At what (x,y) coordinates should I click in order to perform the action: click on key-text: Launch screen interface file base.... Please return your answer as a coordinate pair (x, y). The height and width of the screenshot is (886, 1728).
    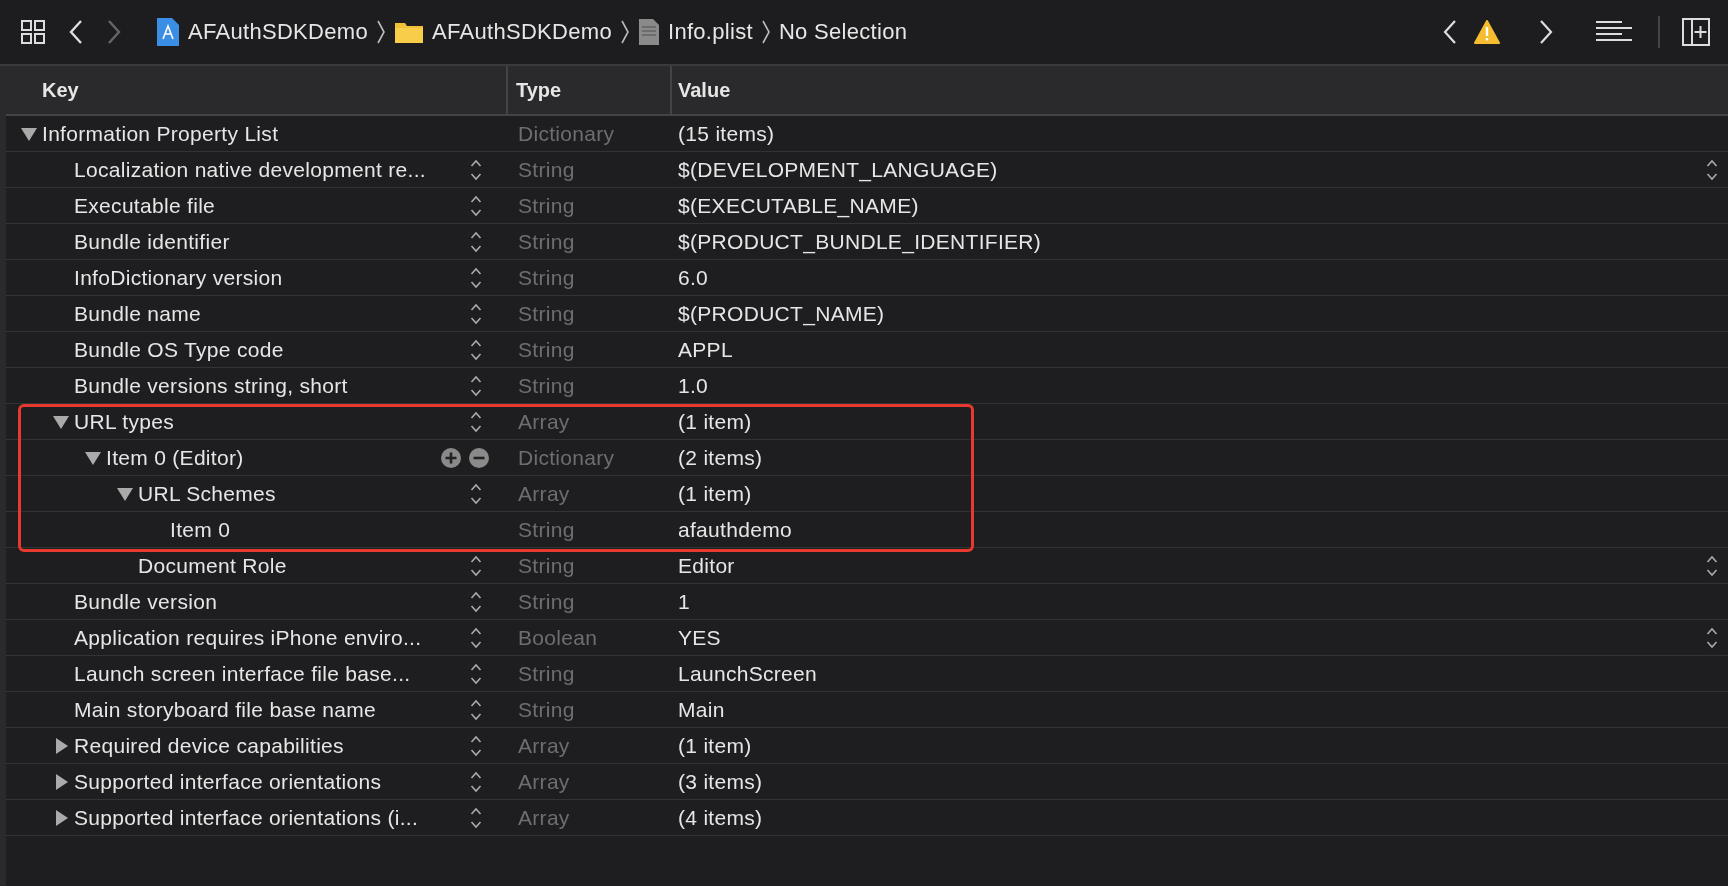
    Looking at the image, I should click on (242, 673).